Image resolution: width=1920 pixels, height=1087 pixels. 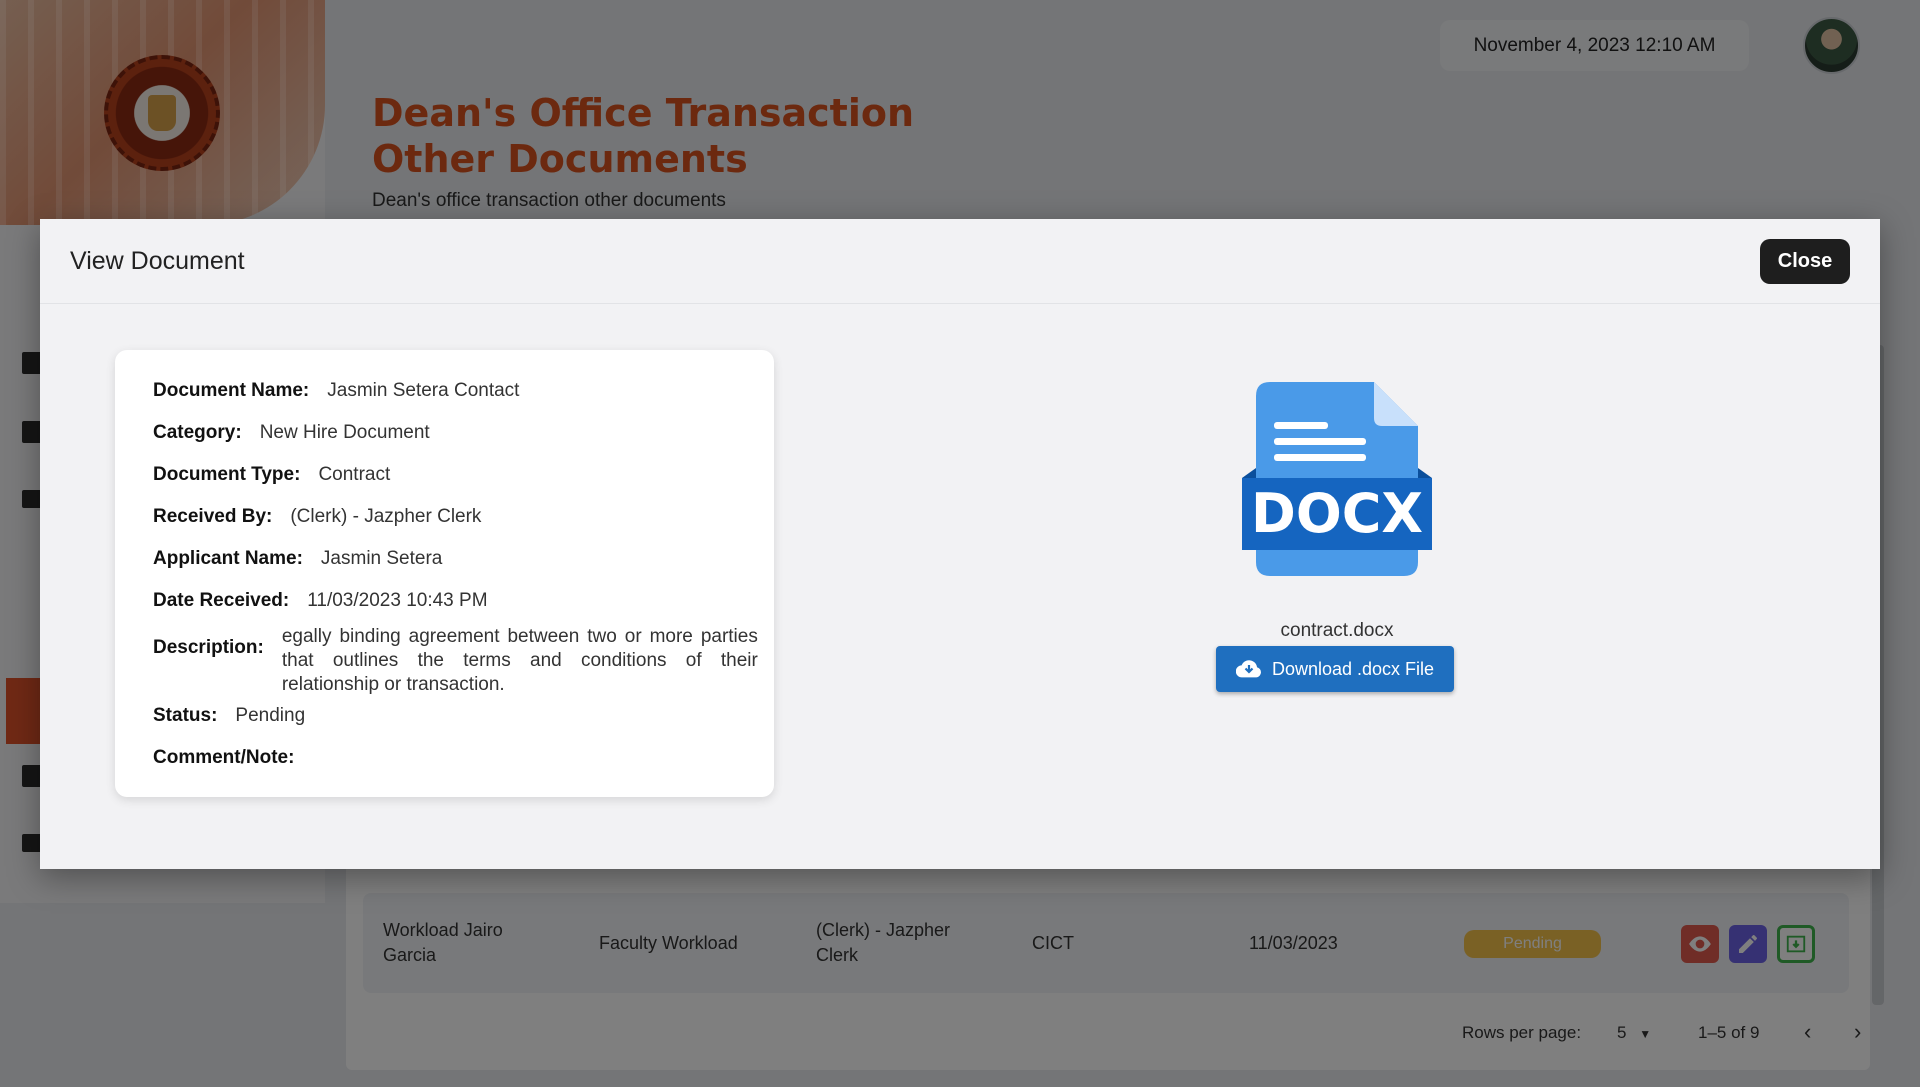 What do you see at coordinates (336, 390) in the screenshot?
I see `field-document-name: Document Name: Jasmin Setera Contact` at bounding box center [336, 390].